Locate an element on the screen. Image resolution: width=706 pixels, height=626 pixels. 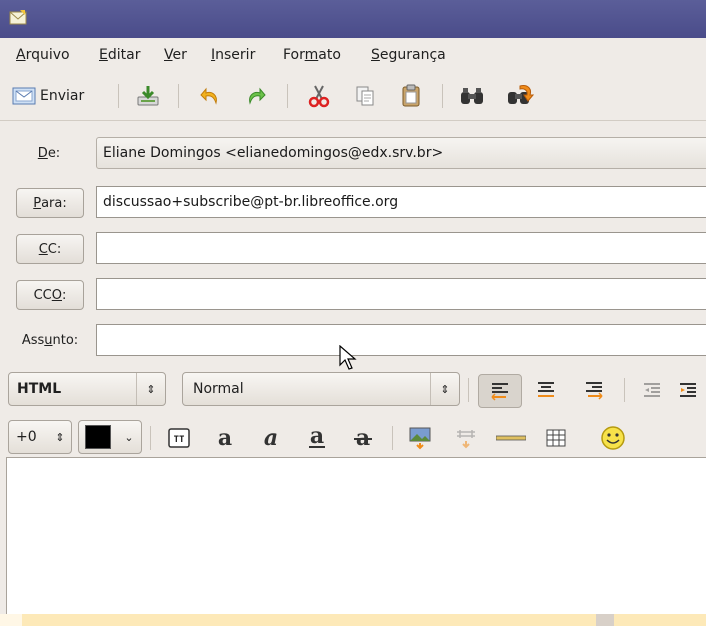
insert-link-icon is located at coordinates (466, 439).